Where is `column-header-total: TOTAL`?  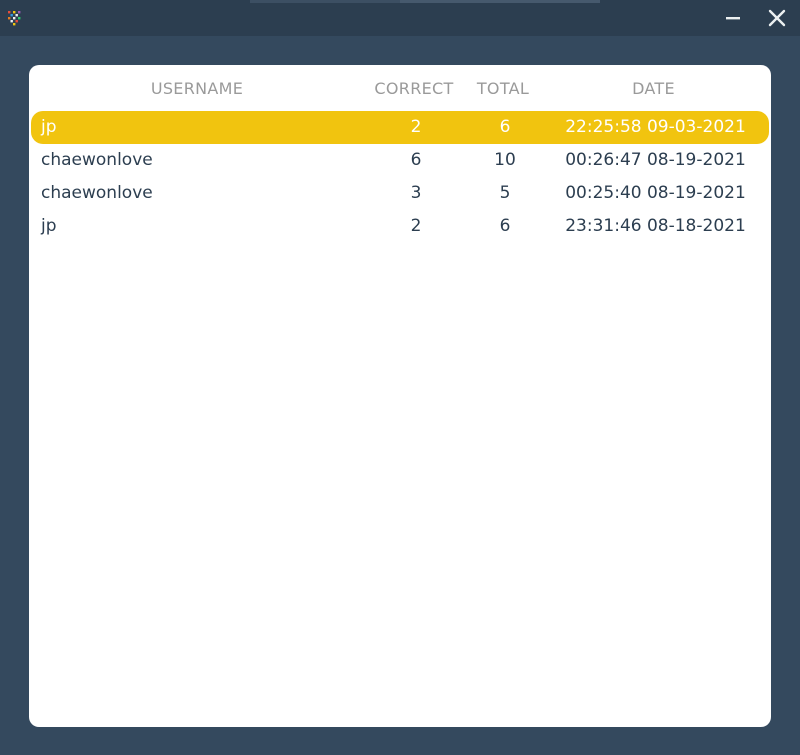 column-header-total: TOTAL is located at coordinates (503, 89).